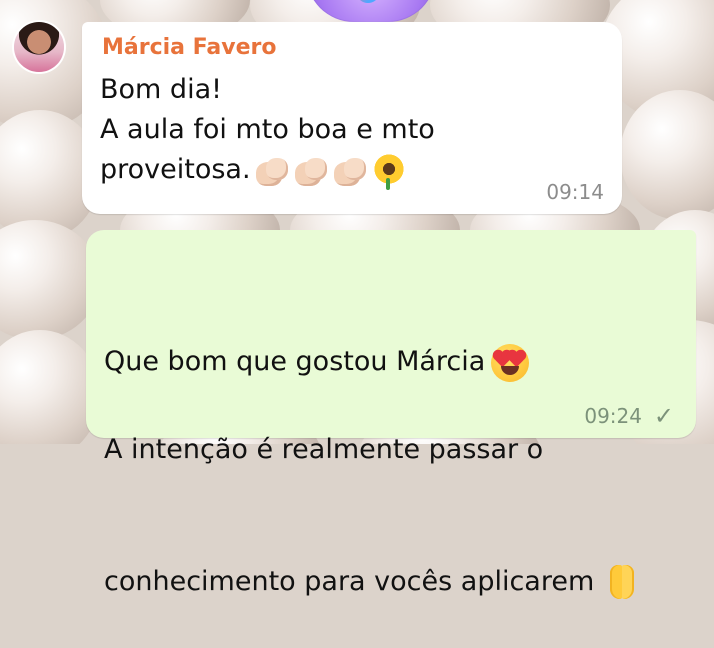 This screenshot has width=714, height=648. Describe the element at coordinates (373, 560) in the screenshot. I see `outgoing-line-3: conhecimento para vocês aplicarem` at that location.